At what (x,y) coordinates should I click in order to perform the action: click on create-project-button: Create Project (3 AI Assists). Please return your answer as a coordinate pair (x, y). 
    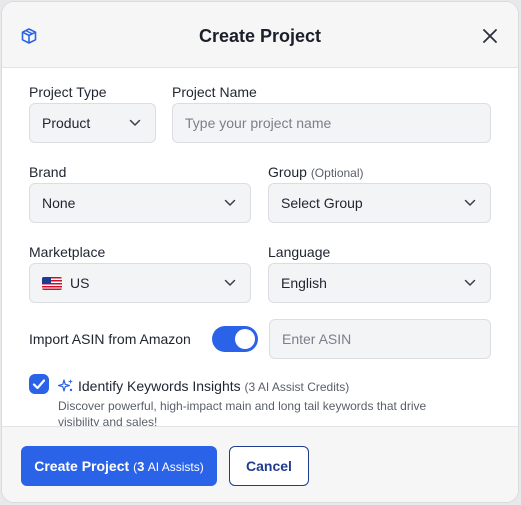
    Looking at the image, I should click on (119, 466).